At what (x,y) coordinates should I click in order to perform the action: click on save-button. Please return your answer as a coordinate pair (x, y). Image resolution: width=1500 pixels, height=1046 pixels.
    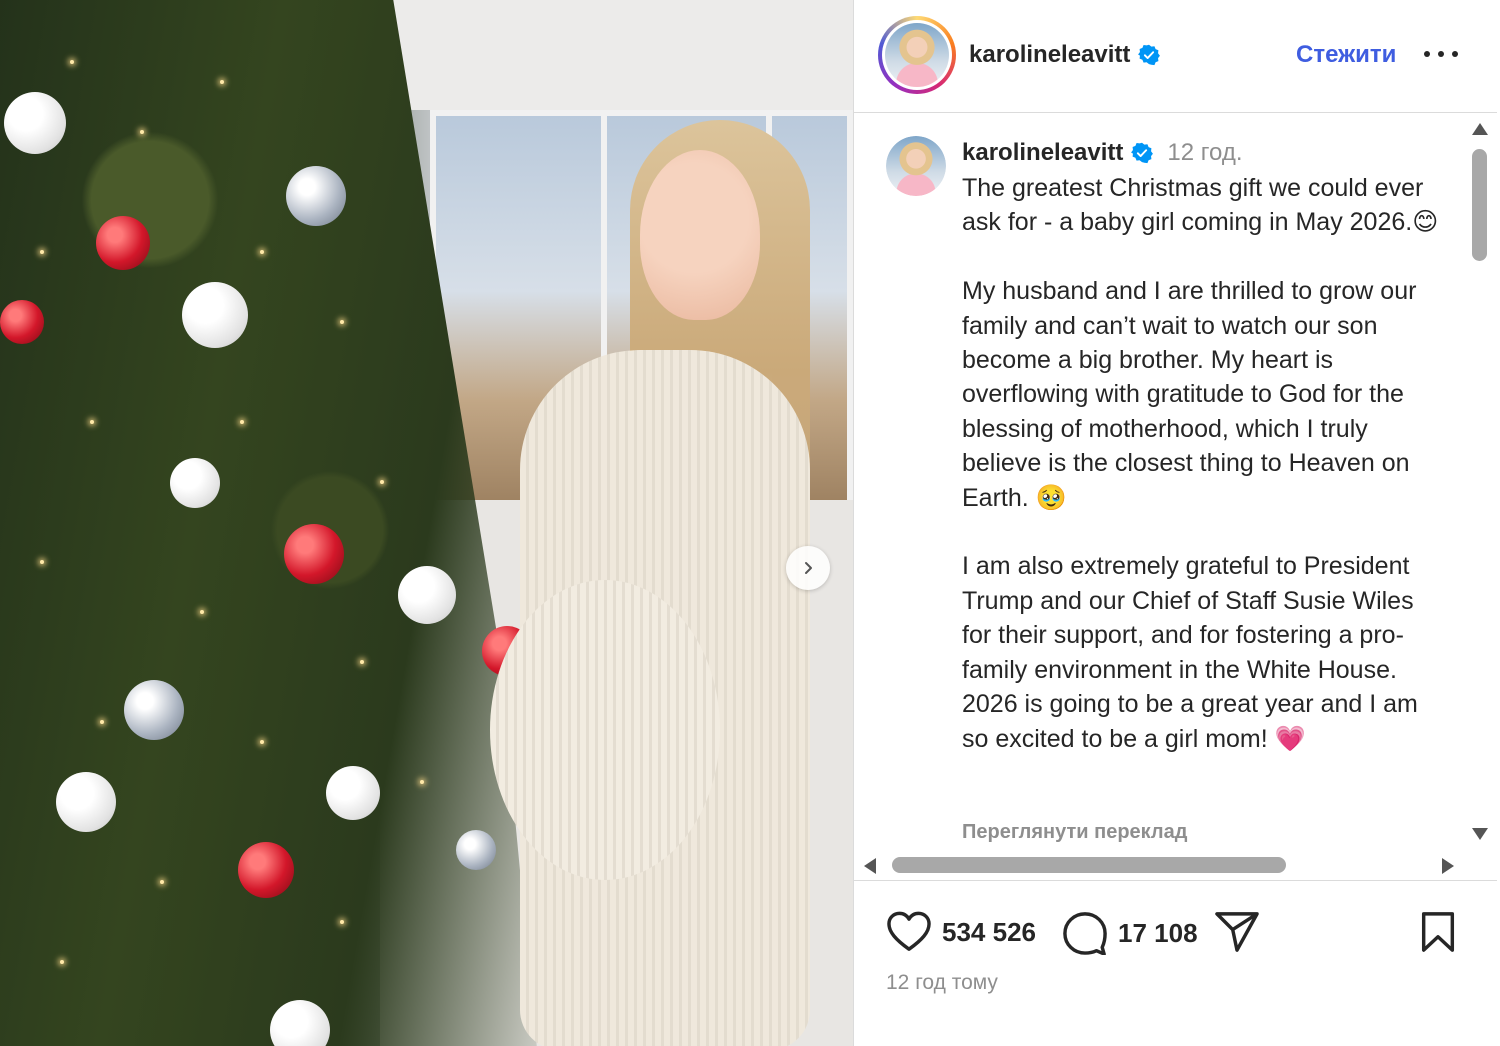
    Looking at the image, I should click on (1438, 932).